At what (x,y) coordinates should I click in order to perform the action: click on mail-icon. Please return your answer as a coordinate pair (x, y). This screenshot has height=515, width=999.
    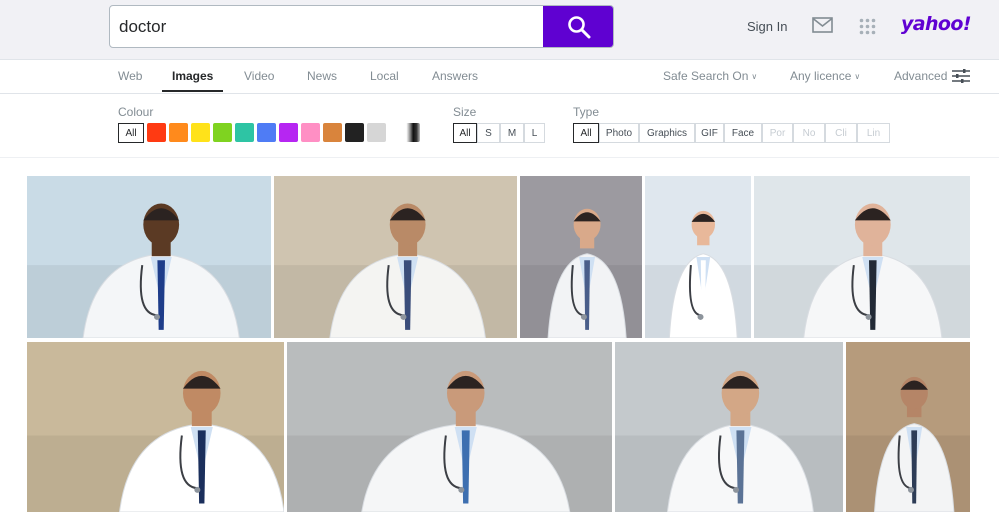
    Looking at the image, I should click on (822, 25).